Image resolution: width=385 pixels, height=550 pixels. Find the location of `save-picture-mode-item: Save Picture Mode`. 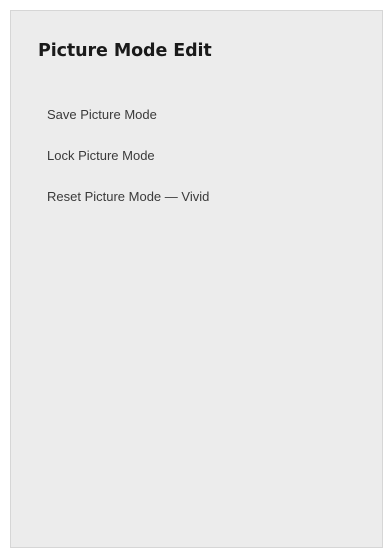

save-picture-mode-item: Save Picture Mode is located at coordinates (128, 127).